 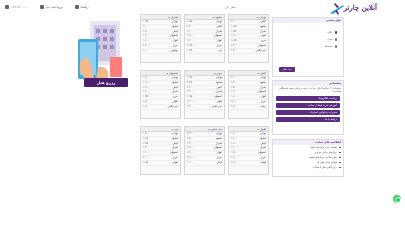 What do you see at coordinates (160, 163) in the screenshot?
I see `table-row: ۱،۸۵۰ اهواز` at bounding box center [160, 163].